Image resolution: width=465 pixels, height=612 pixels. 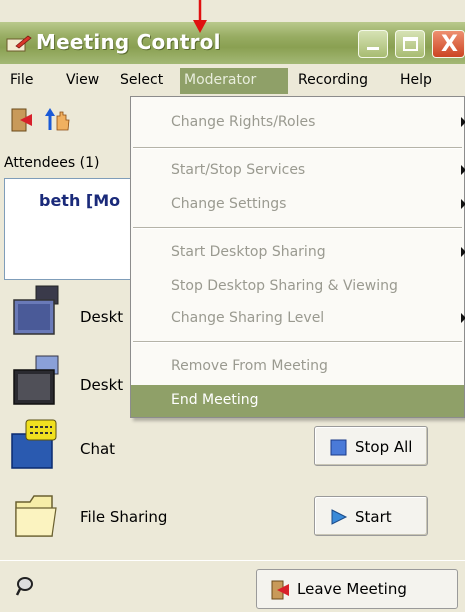 I want to click on stop-square-icon, so click(x=339, y=447).